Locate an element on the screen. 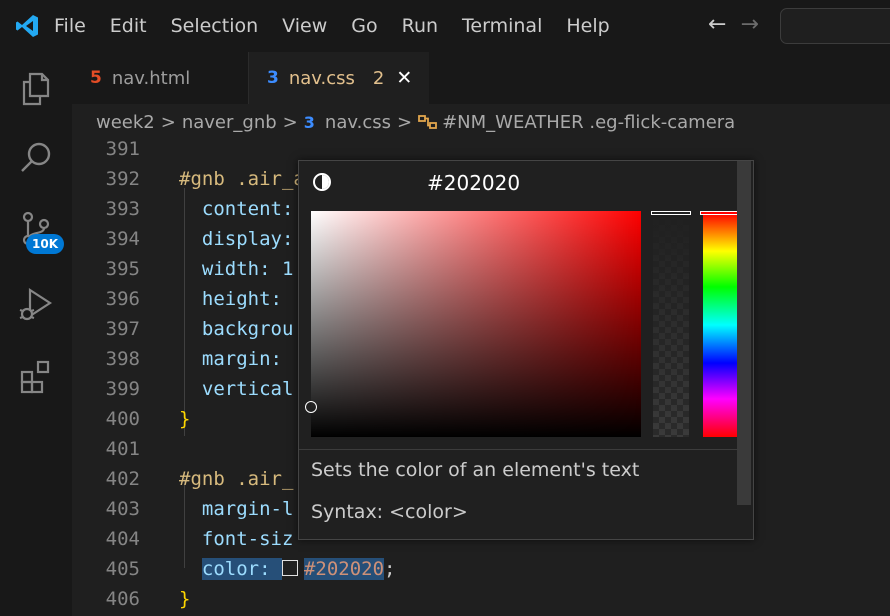 The height and width of the screenshot is (616, 890). code-text: margin-l is located at coordinates (236, 509).